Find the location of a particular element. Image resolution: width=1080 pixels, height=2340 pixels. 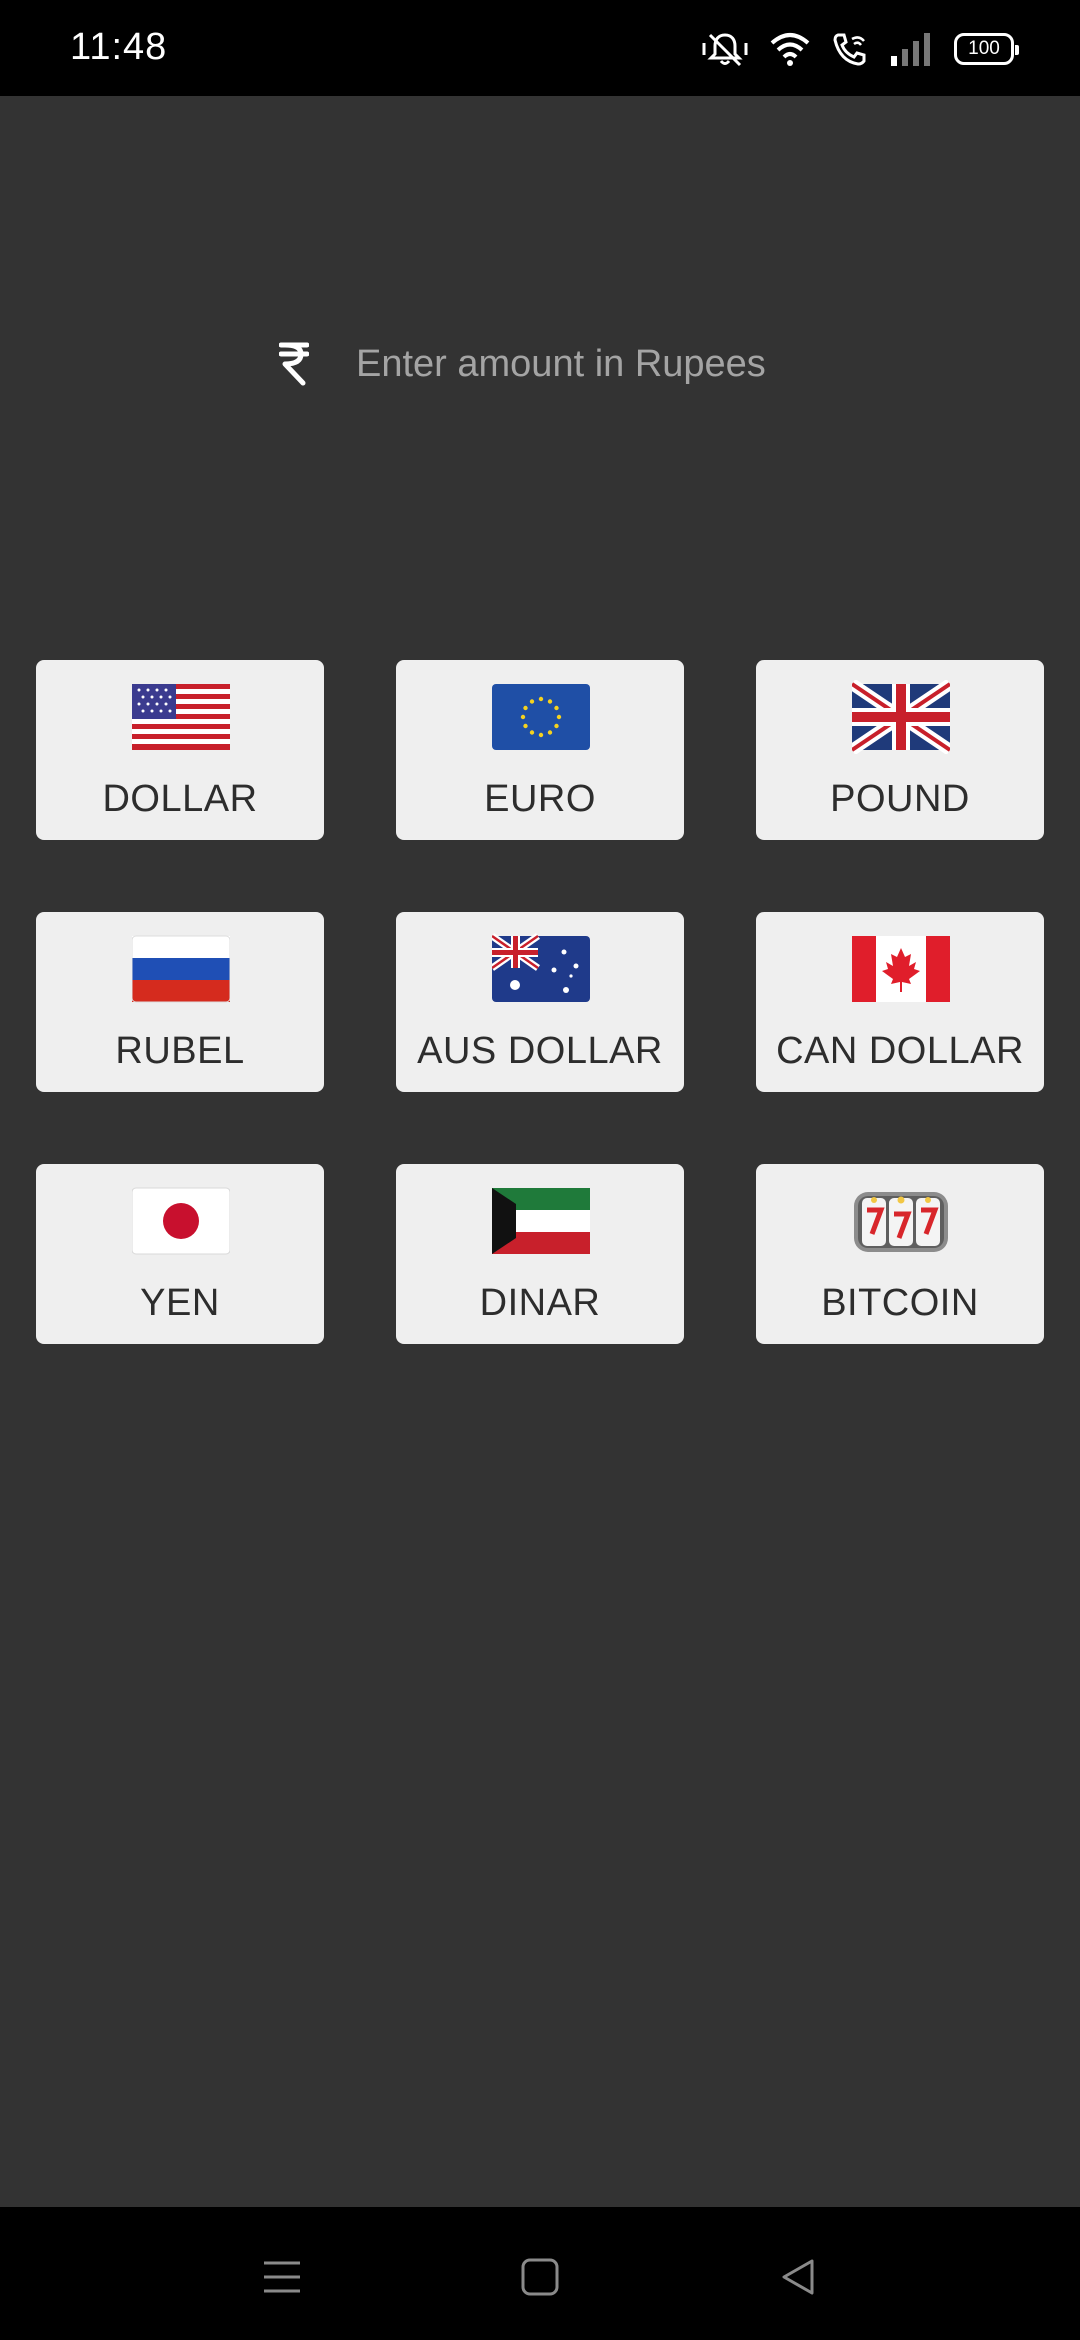

currency-label: DINAR is located at coordinates (540, 1303).